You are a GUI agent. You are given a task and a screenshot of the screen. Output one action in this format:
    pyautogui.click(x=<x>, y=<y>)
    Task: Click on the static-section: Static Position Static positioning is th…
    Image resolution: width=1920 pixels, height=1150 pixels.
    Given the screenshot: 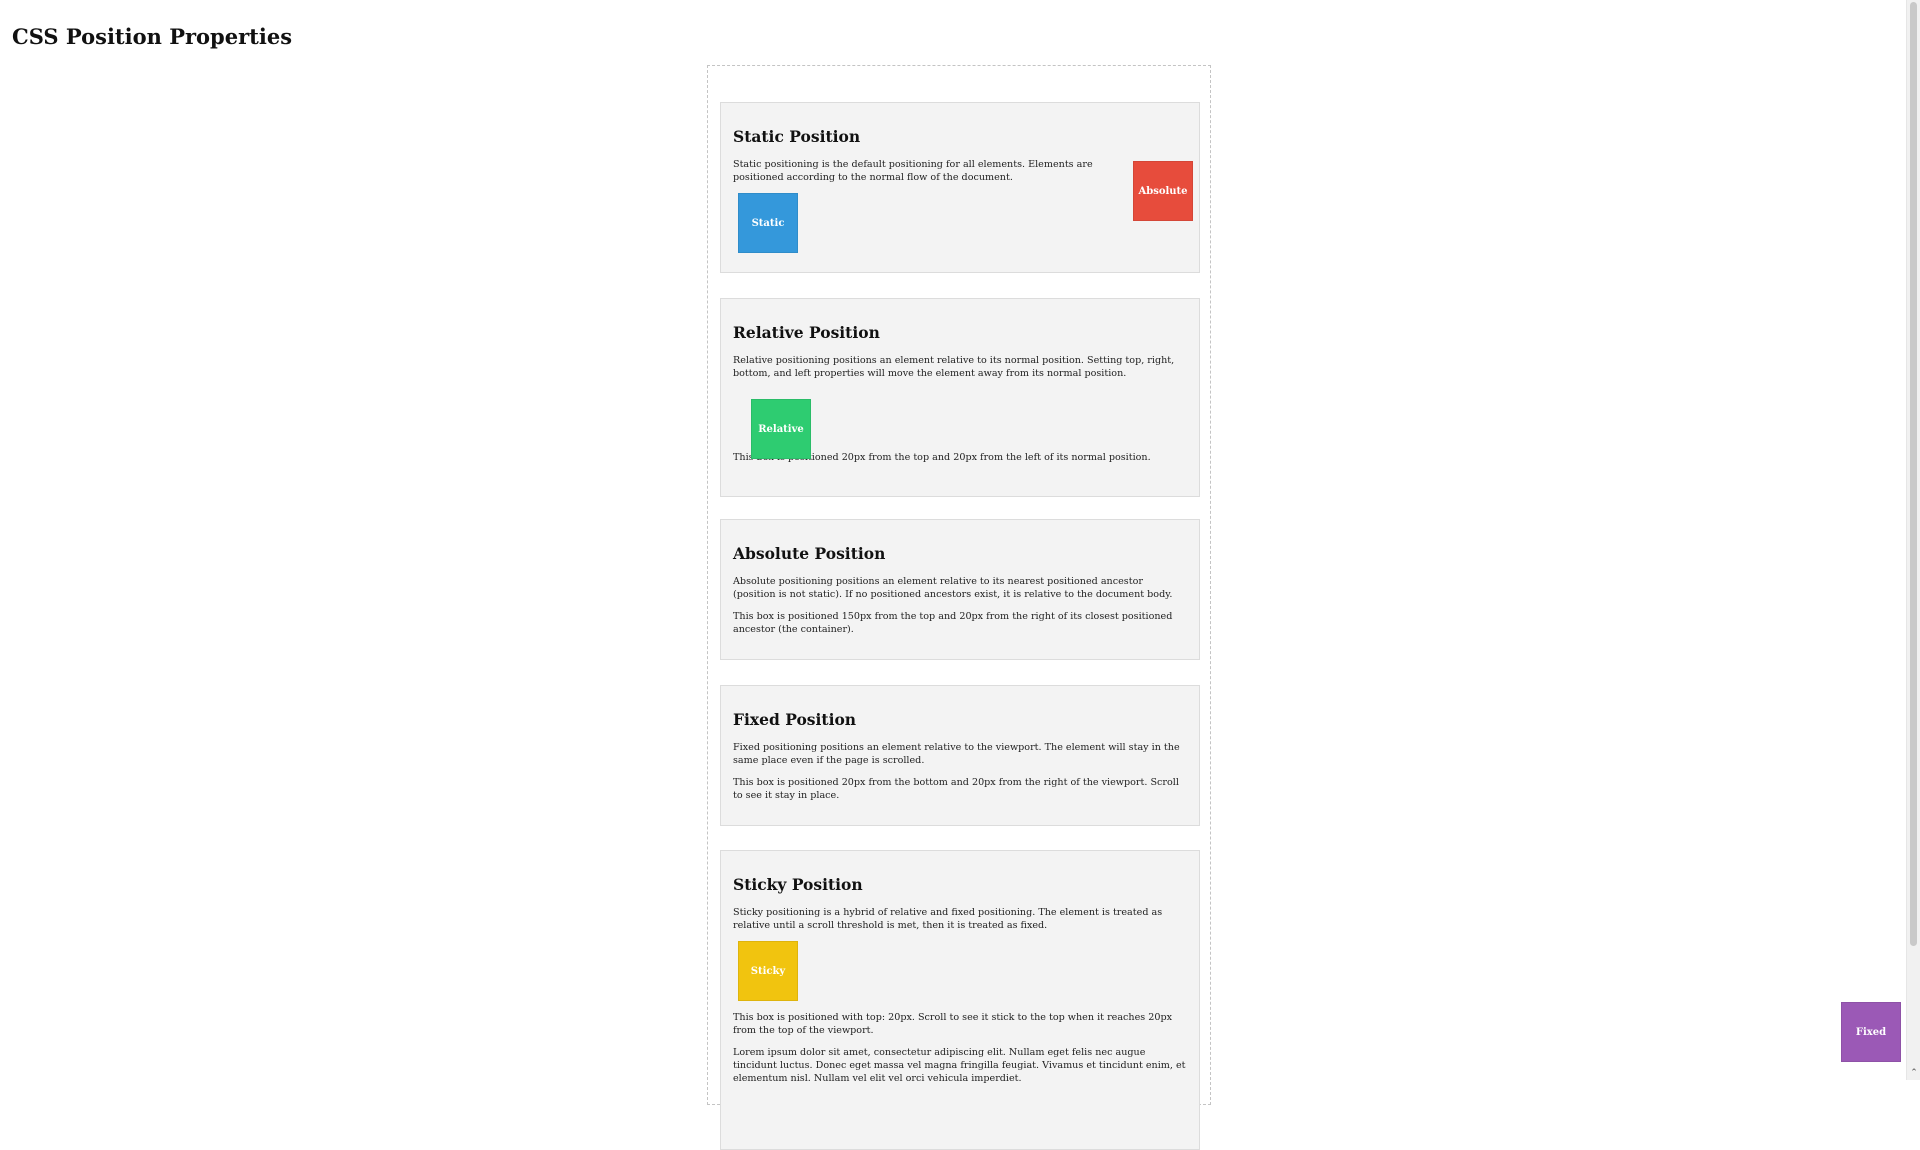 What is the action you would take?
    pyautogui.click(x=960, y=187)
    